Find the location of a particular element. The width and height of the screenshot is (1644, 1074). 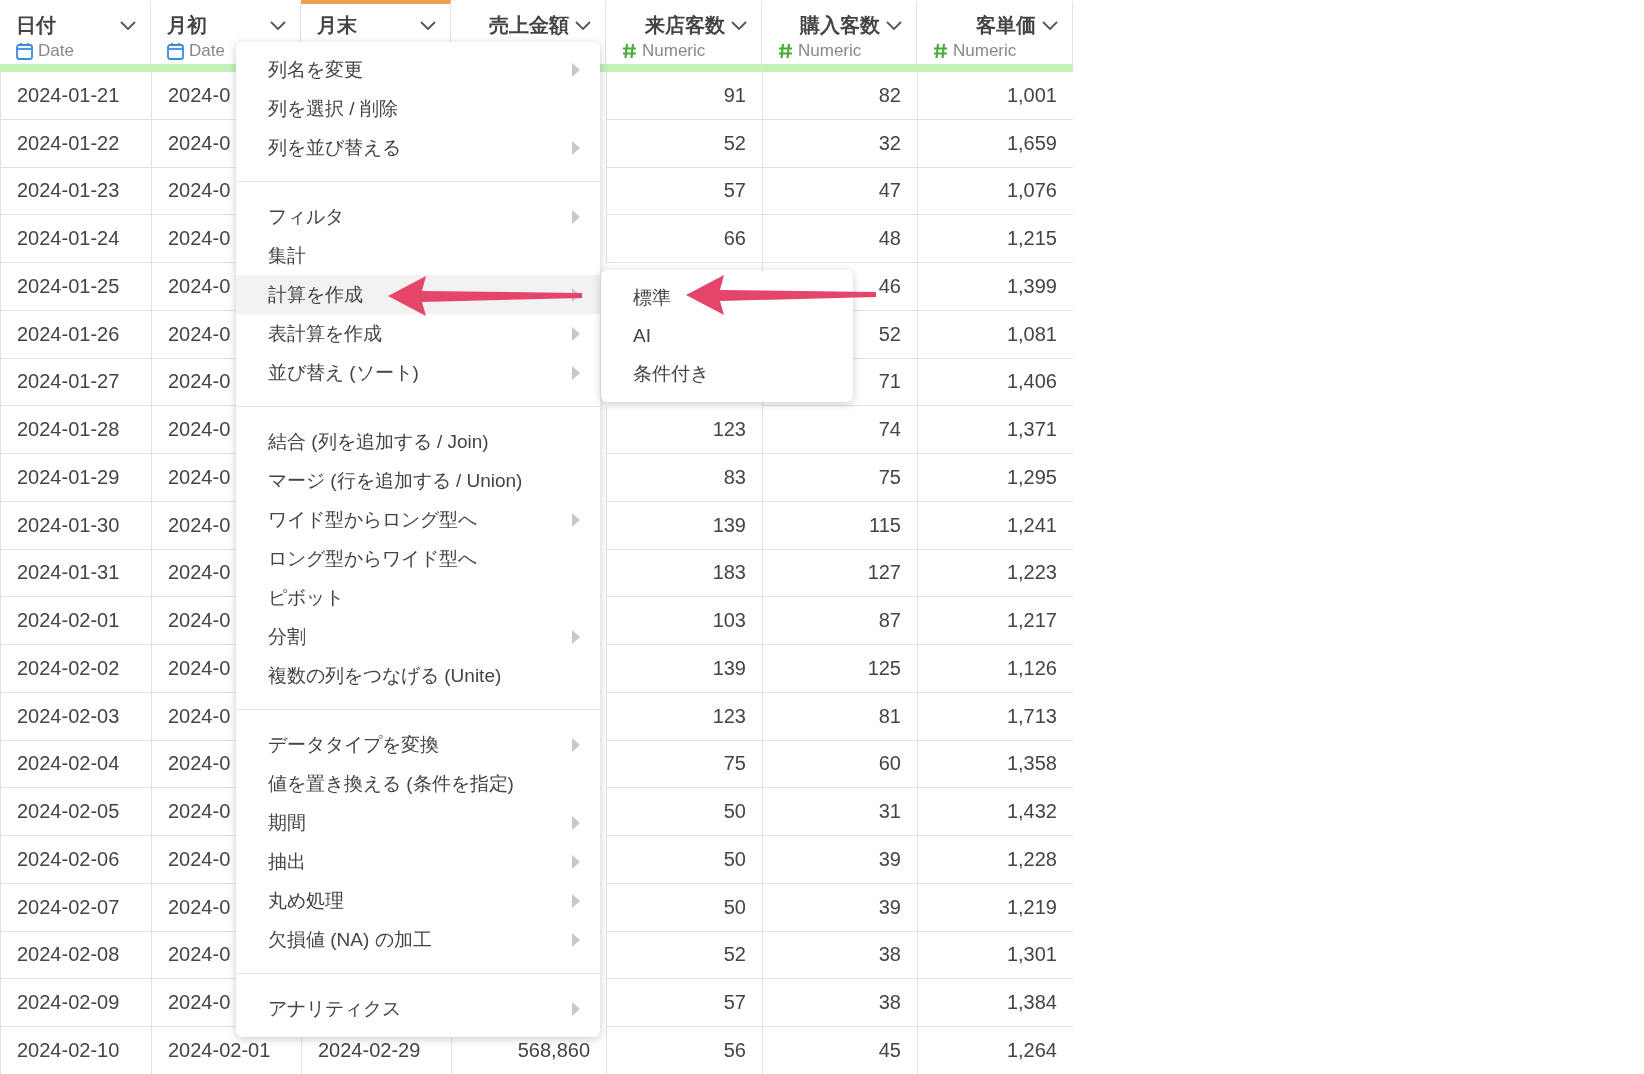

table-cell: 52 is located at coordinates (684, 143).